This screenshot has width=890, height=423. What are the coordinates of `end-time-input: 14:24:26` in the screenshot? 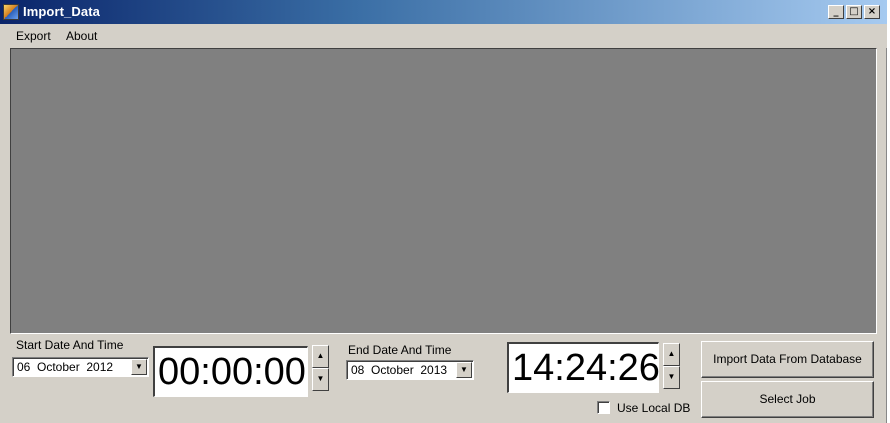 It's located at (583, 367).